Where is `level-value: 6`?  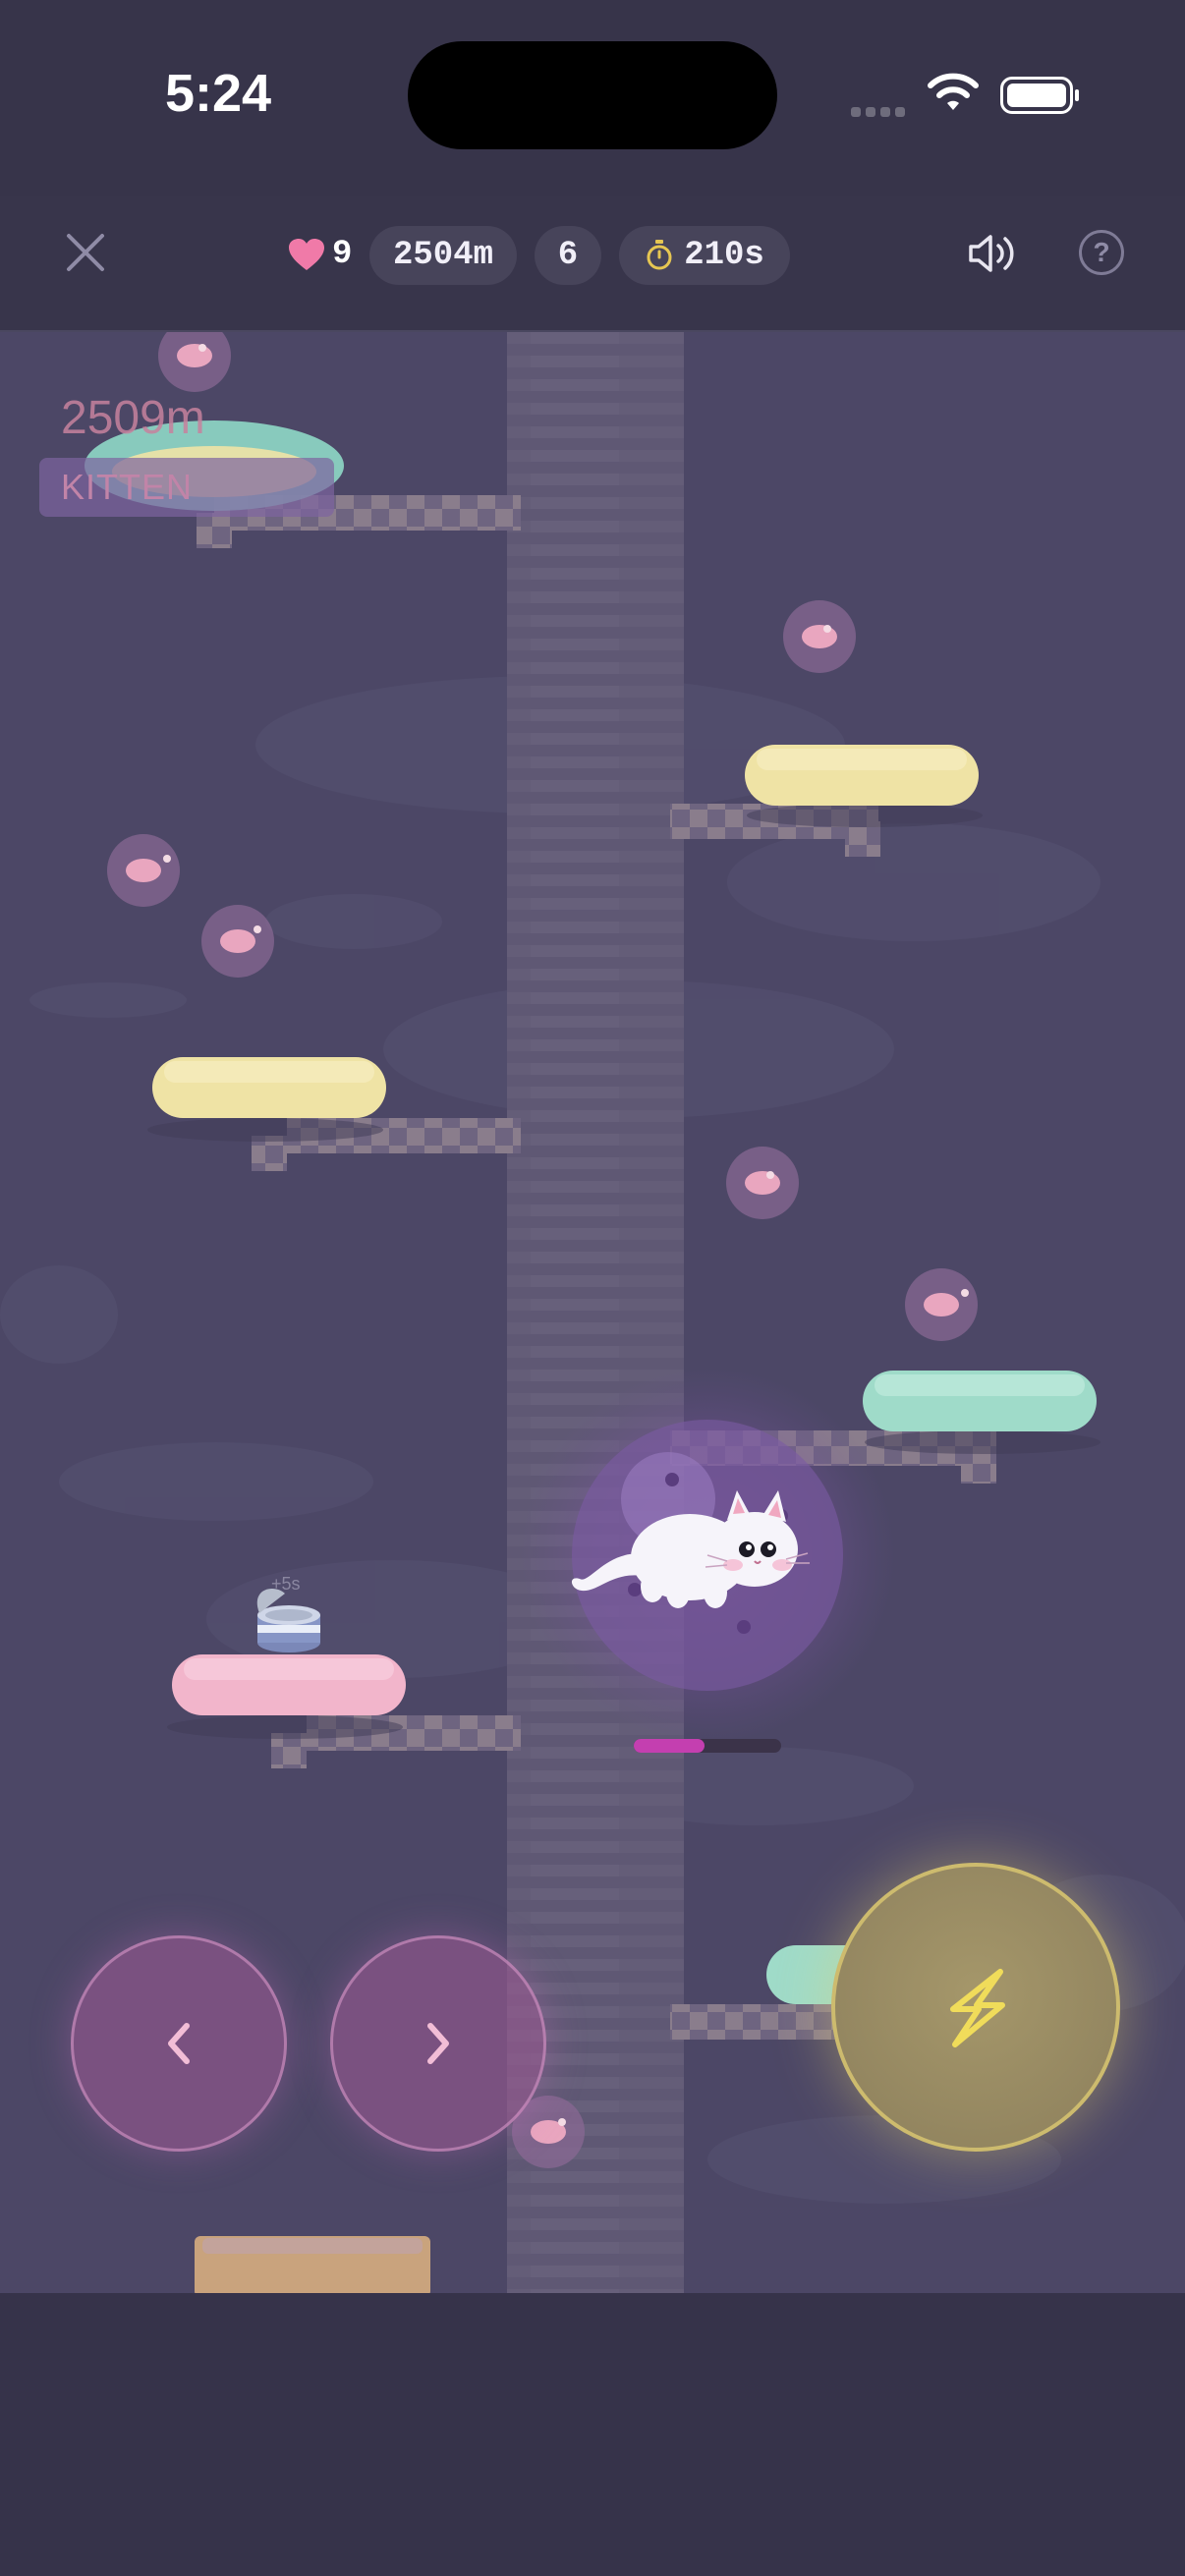 level-value: 6 is located at coordinates (568, 255).